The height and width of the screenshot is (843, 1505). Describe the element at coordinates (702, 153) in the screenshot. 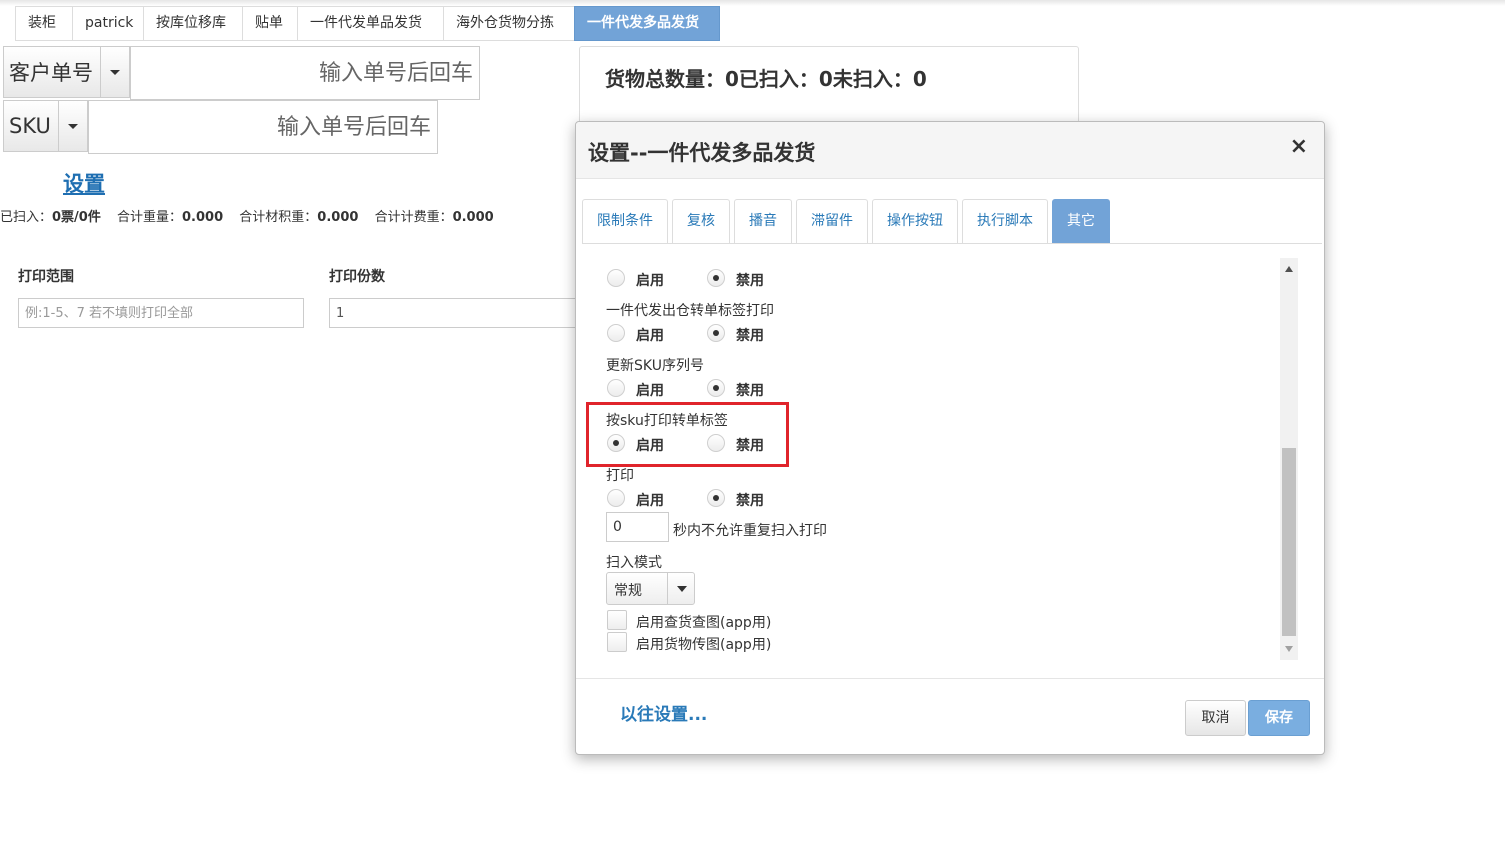

I see `modal-title: 设置--一件代发多品发货` at that location.